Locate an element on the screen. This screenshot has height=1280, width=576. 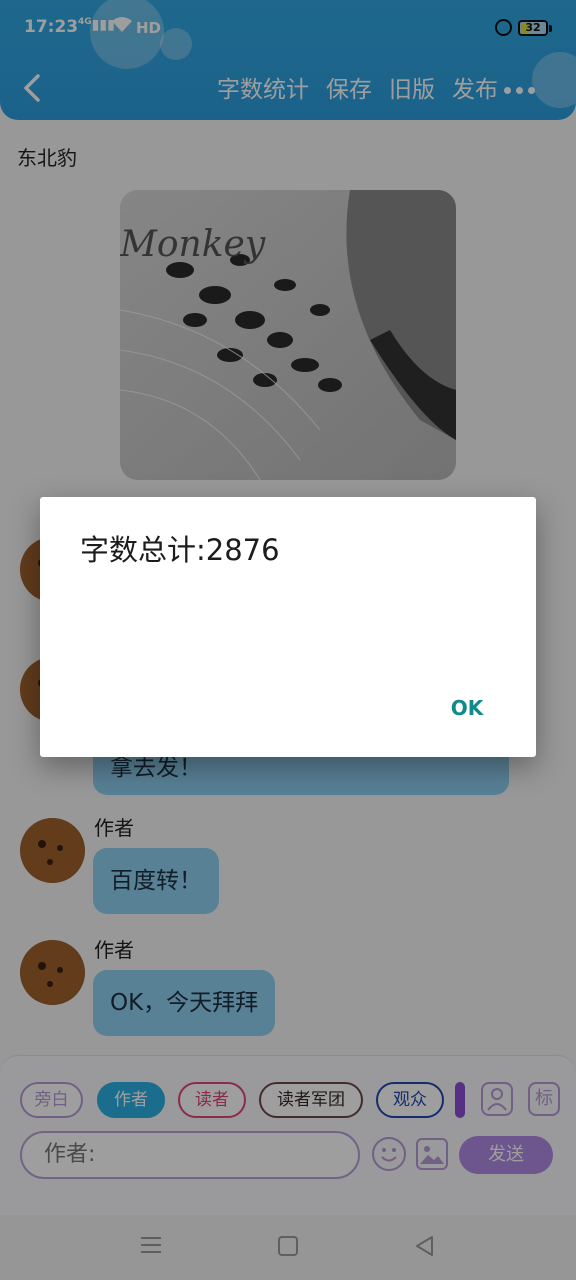
ok-button: OK is located at coordinates (467, 708).